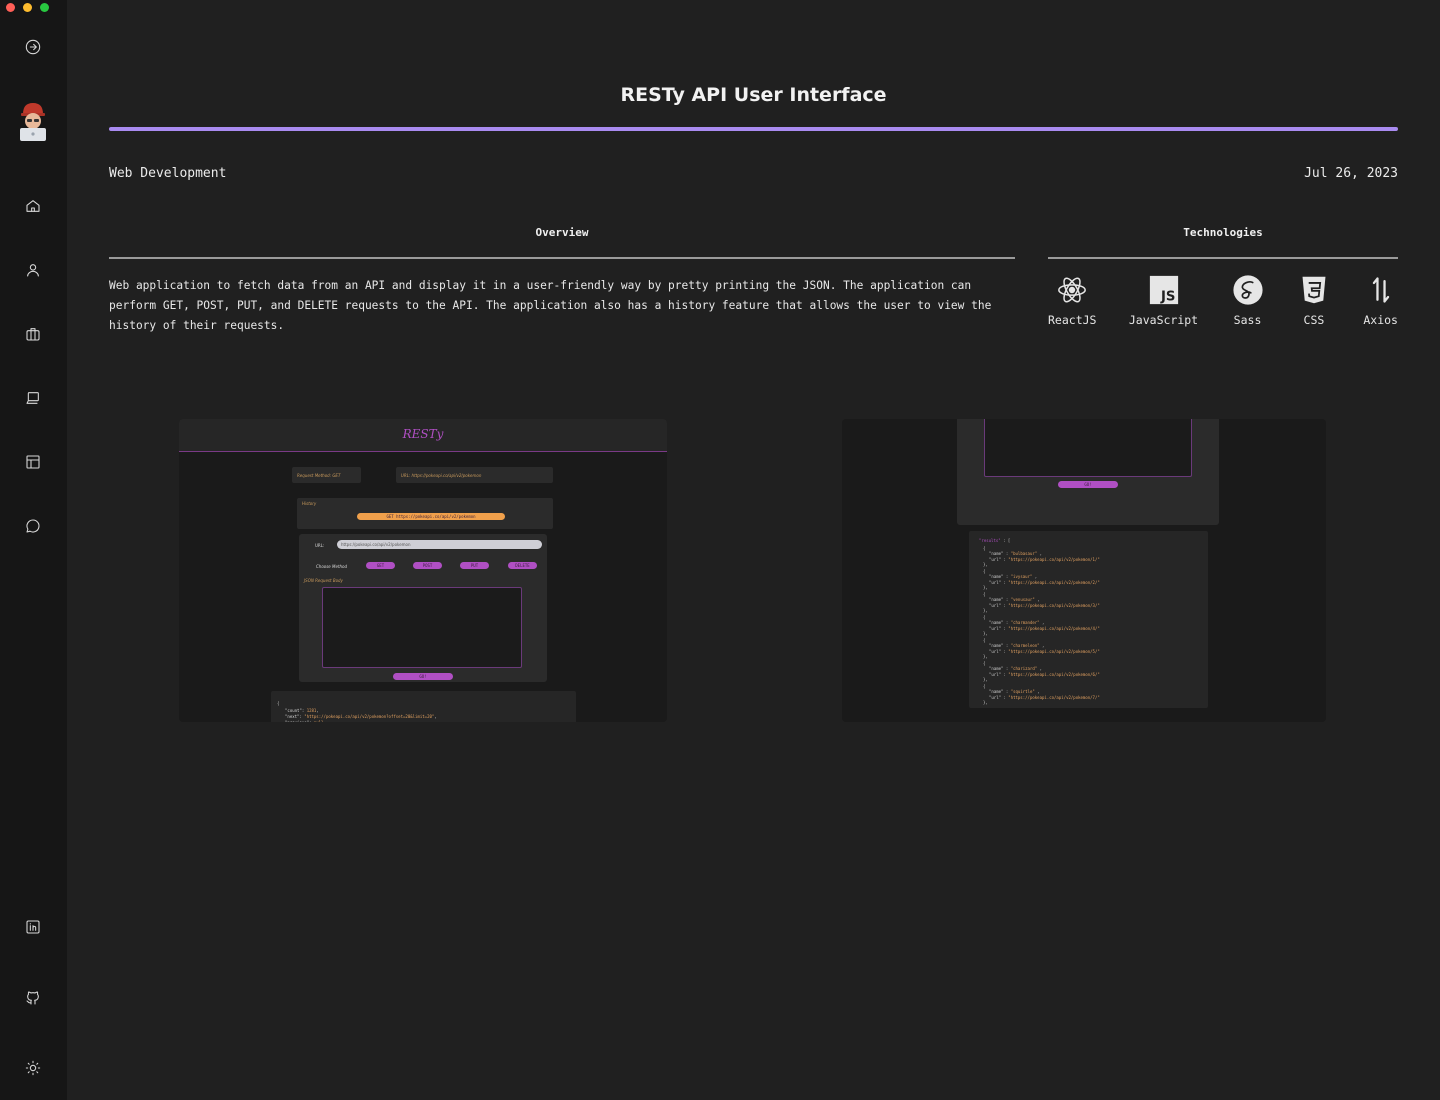 This screenshot has width=1440, height=1100. Describe the element at coordinates (1223, 232) in the screenshot. I see `technologies-heading: Technologies` at that location.